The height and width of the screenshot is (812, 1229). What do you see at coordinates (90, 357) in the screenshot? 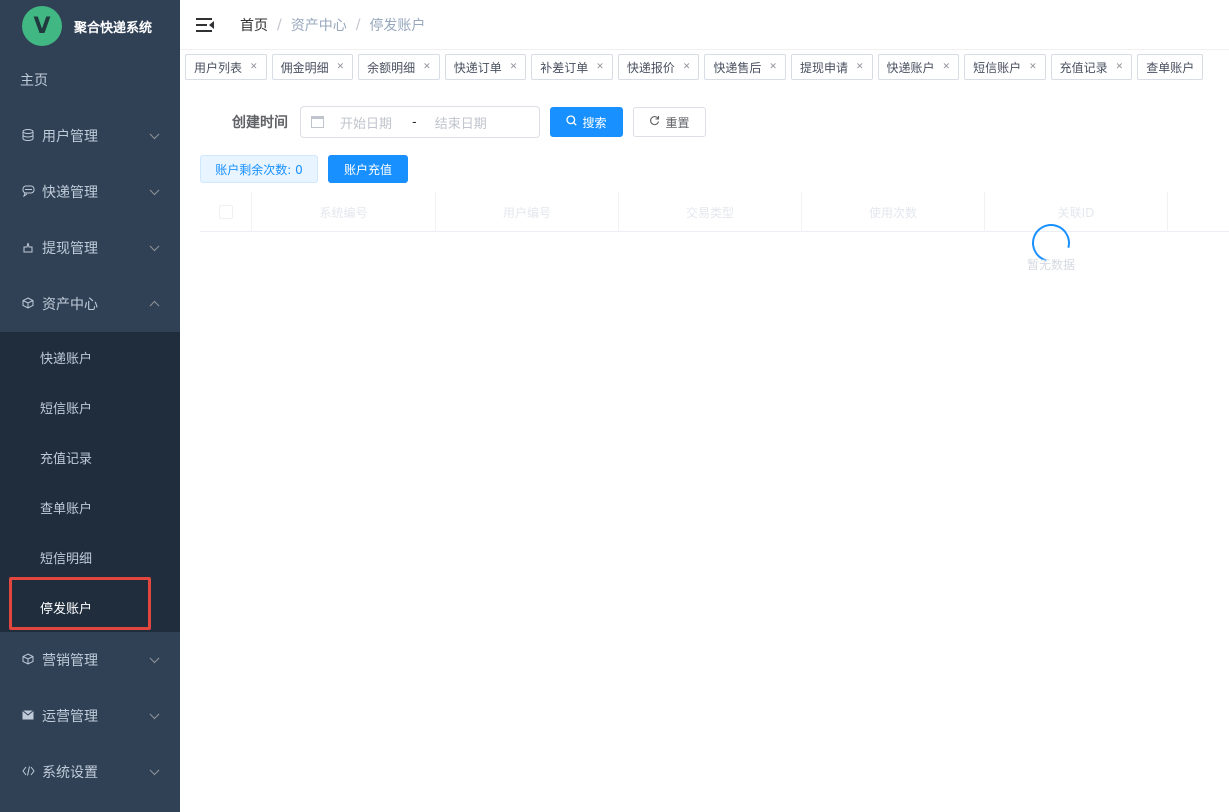
I see `submenu-express-account: 快递账户` at bounding box center [90, 357].